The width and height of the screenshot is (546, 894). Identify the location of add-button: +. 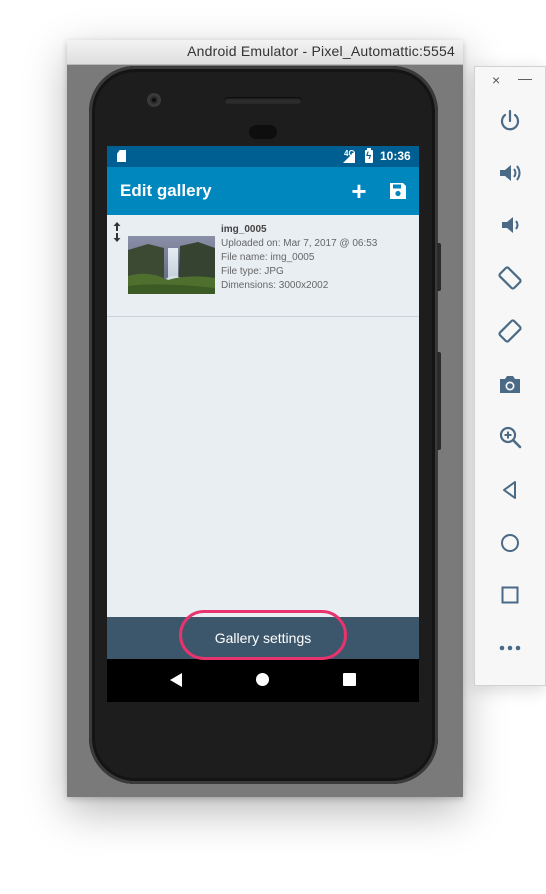
(359, 191).